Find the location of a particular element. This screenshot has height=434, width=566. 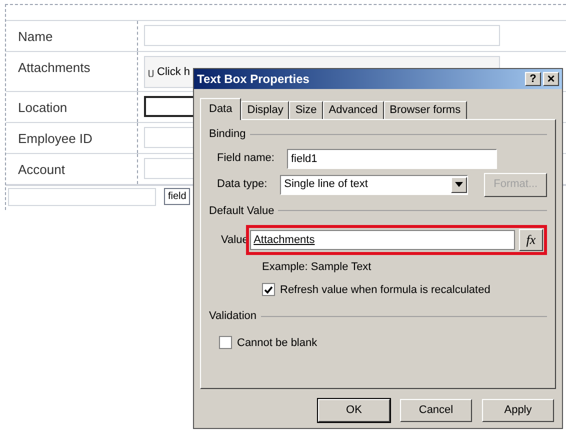

section-heading: Binding is located at coordinates (227, 134).